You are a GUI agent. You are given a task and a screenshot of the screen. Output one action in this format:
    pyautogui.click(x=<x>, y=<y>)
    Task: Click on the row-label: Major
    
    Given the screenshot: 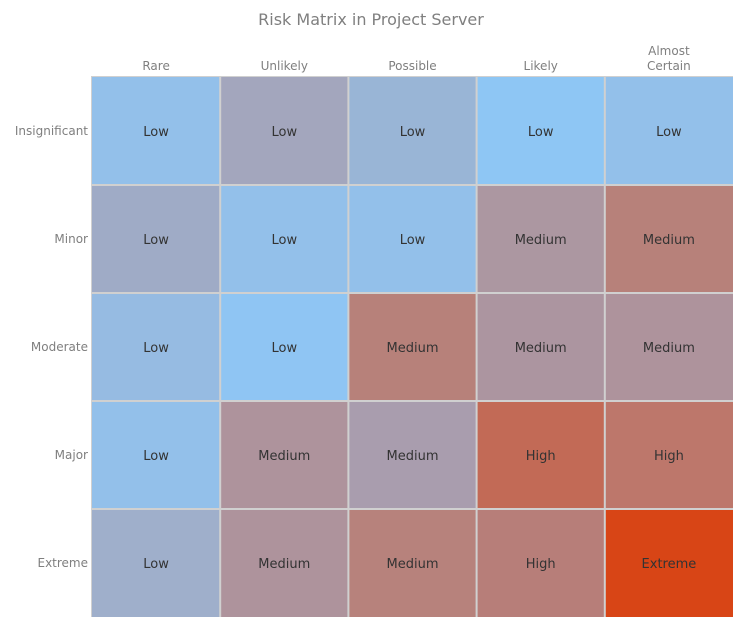 What is the action you would take?
    pyautogui.click(x=71, y=455)
    